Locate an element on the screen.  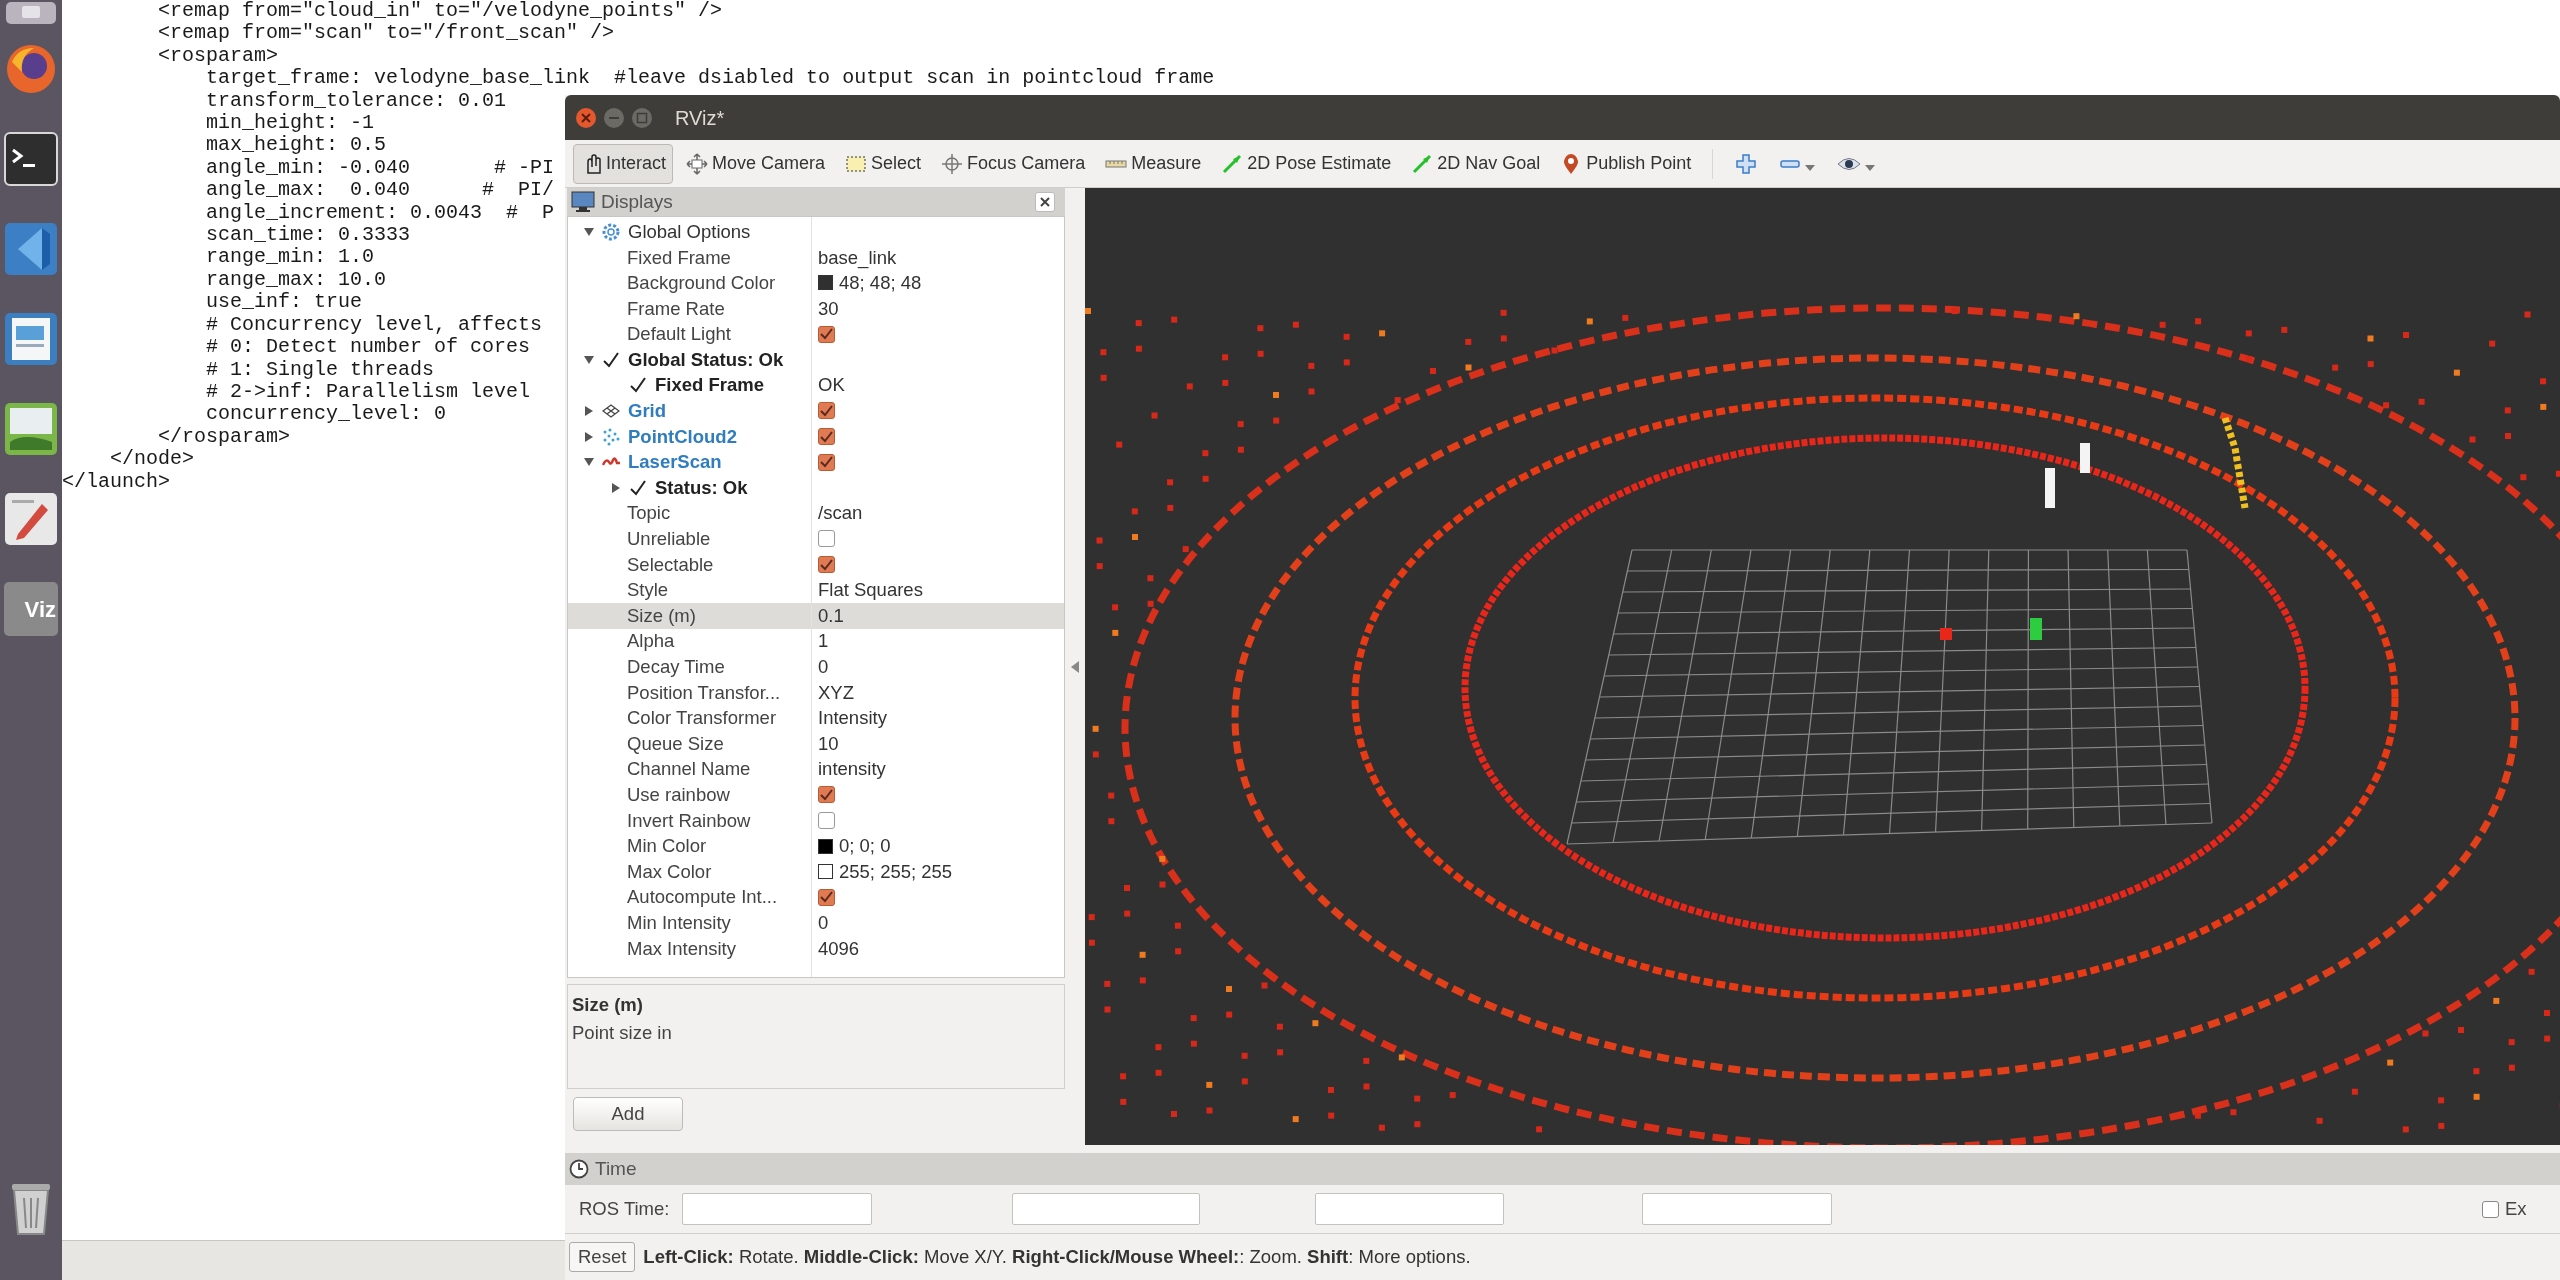
row-label: Default Light is located at coordinates (679, 334).